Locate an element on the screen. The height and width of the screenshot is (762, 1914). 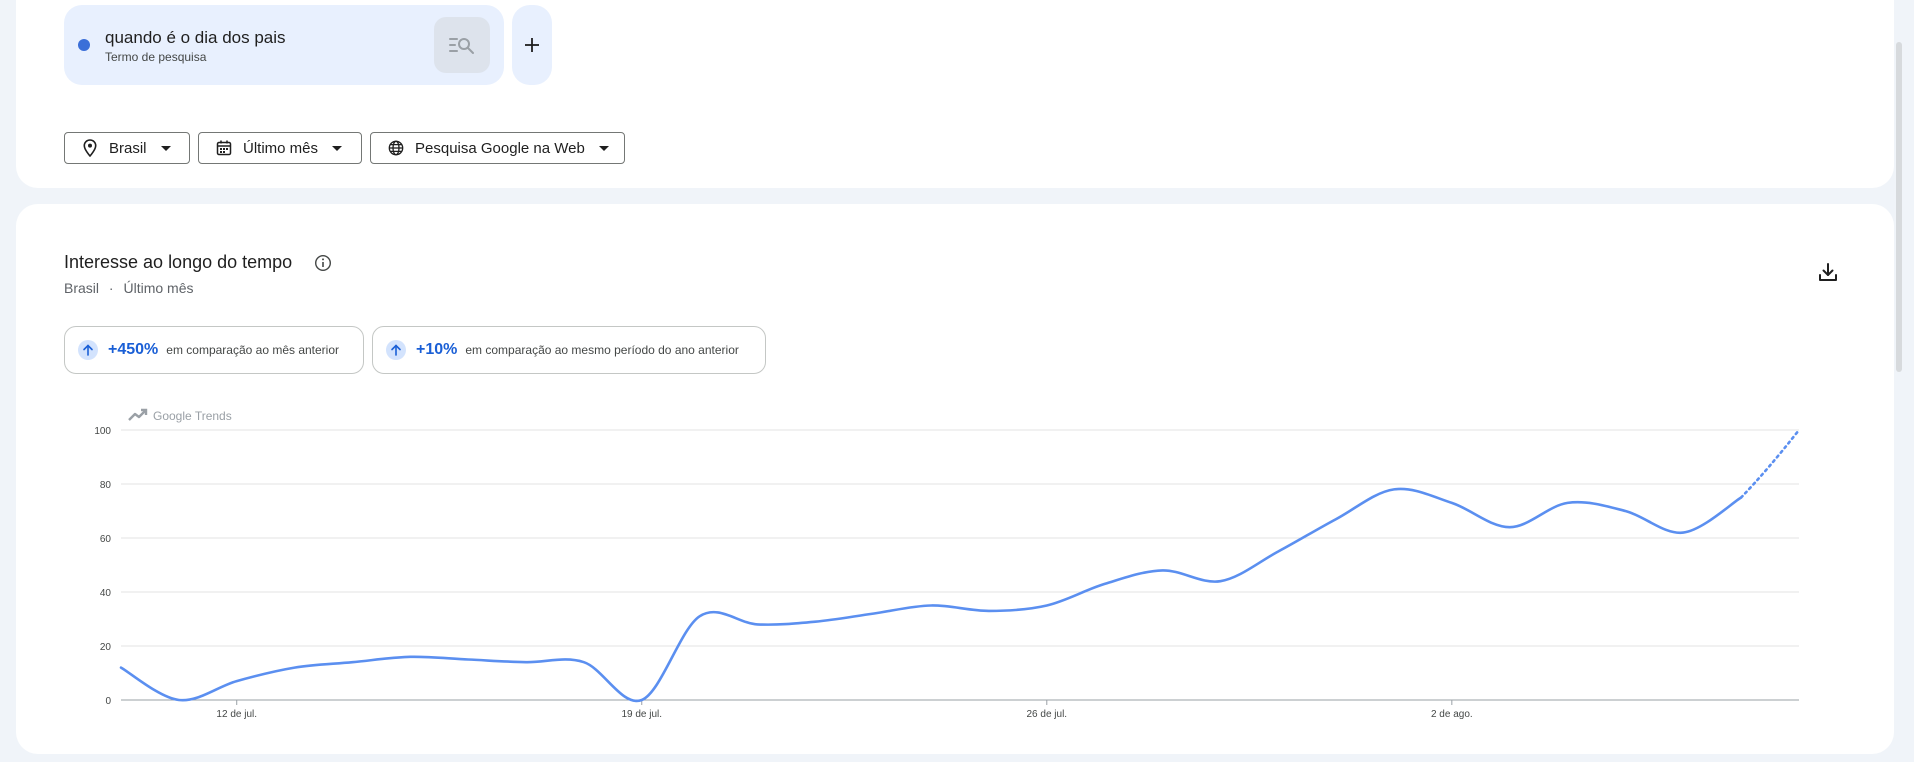
location-pin-icon is located at coordinates (90, 148).